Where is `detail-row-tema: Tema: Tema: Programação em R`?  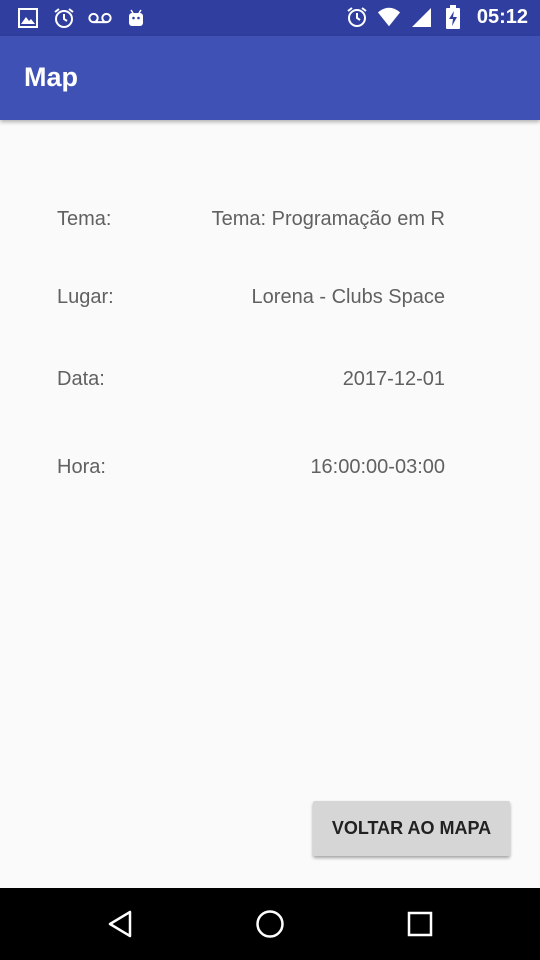
detail-row-tema: Tema: Tema: Programação em R is located at coordinates (251, 223).